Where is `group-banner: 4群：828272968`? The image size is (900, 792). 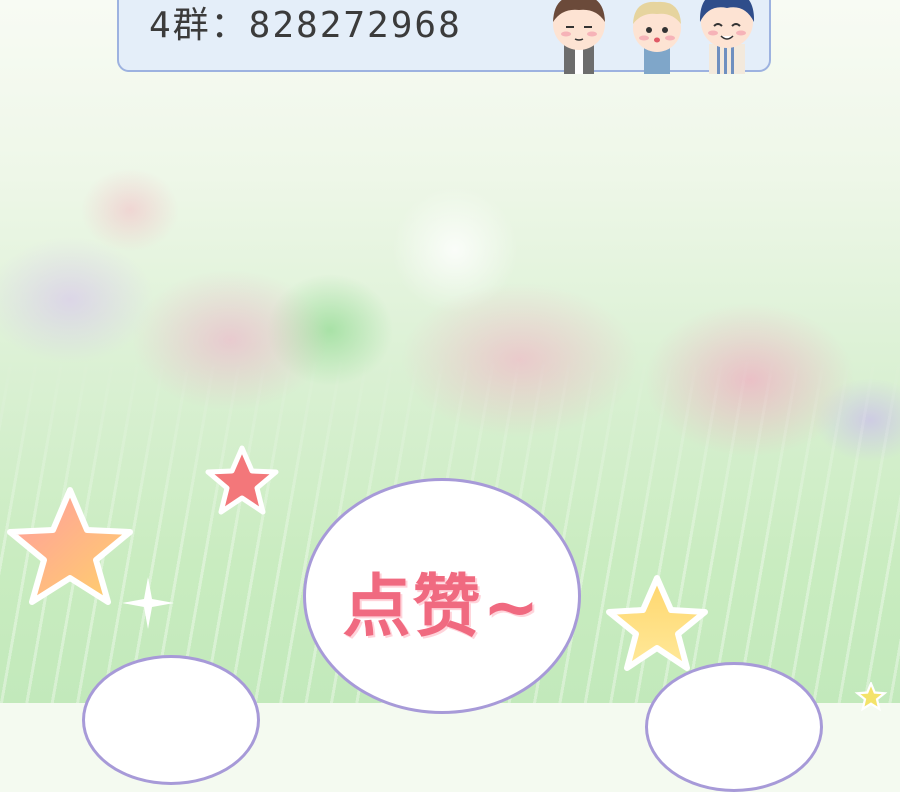
group-banner: 4群：828272968 is located at coordinates (444, 37).